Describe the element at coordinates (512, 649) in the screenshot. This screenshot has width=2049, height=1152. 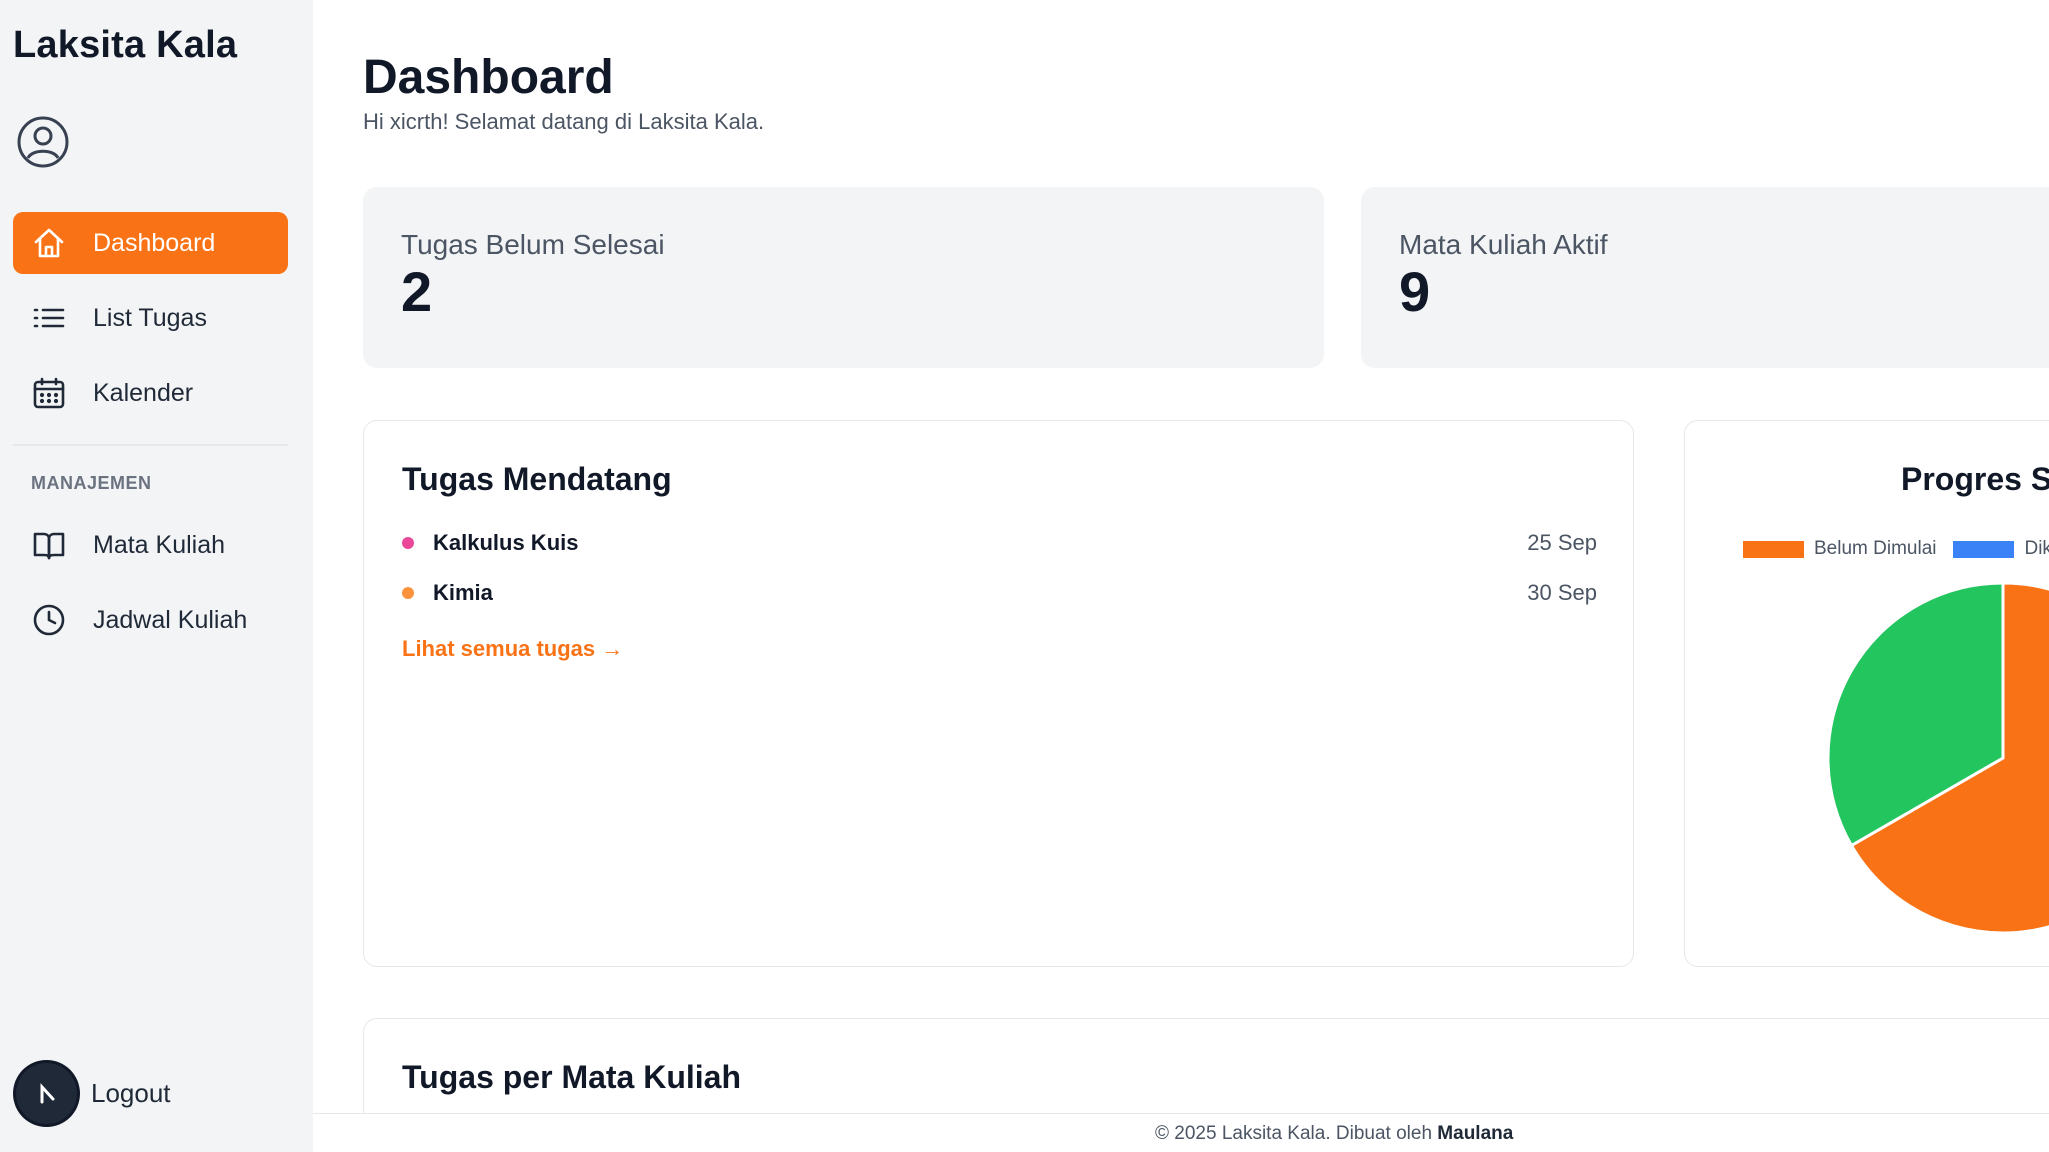
I see `see-all-tasks-link: Lihat semua tugas →` at that location.